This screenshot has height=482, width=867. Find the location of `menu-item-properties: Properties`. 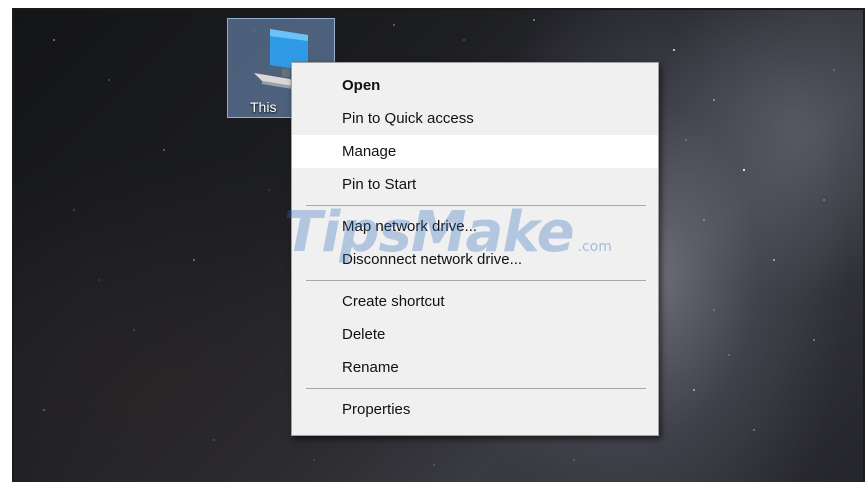

menu-item-properties: Properties is located at coordinates (475, 409).